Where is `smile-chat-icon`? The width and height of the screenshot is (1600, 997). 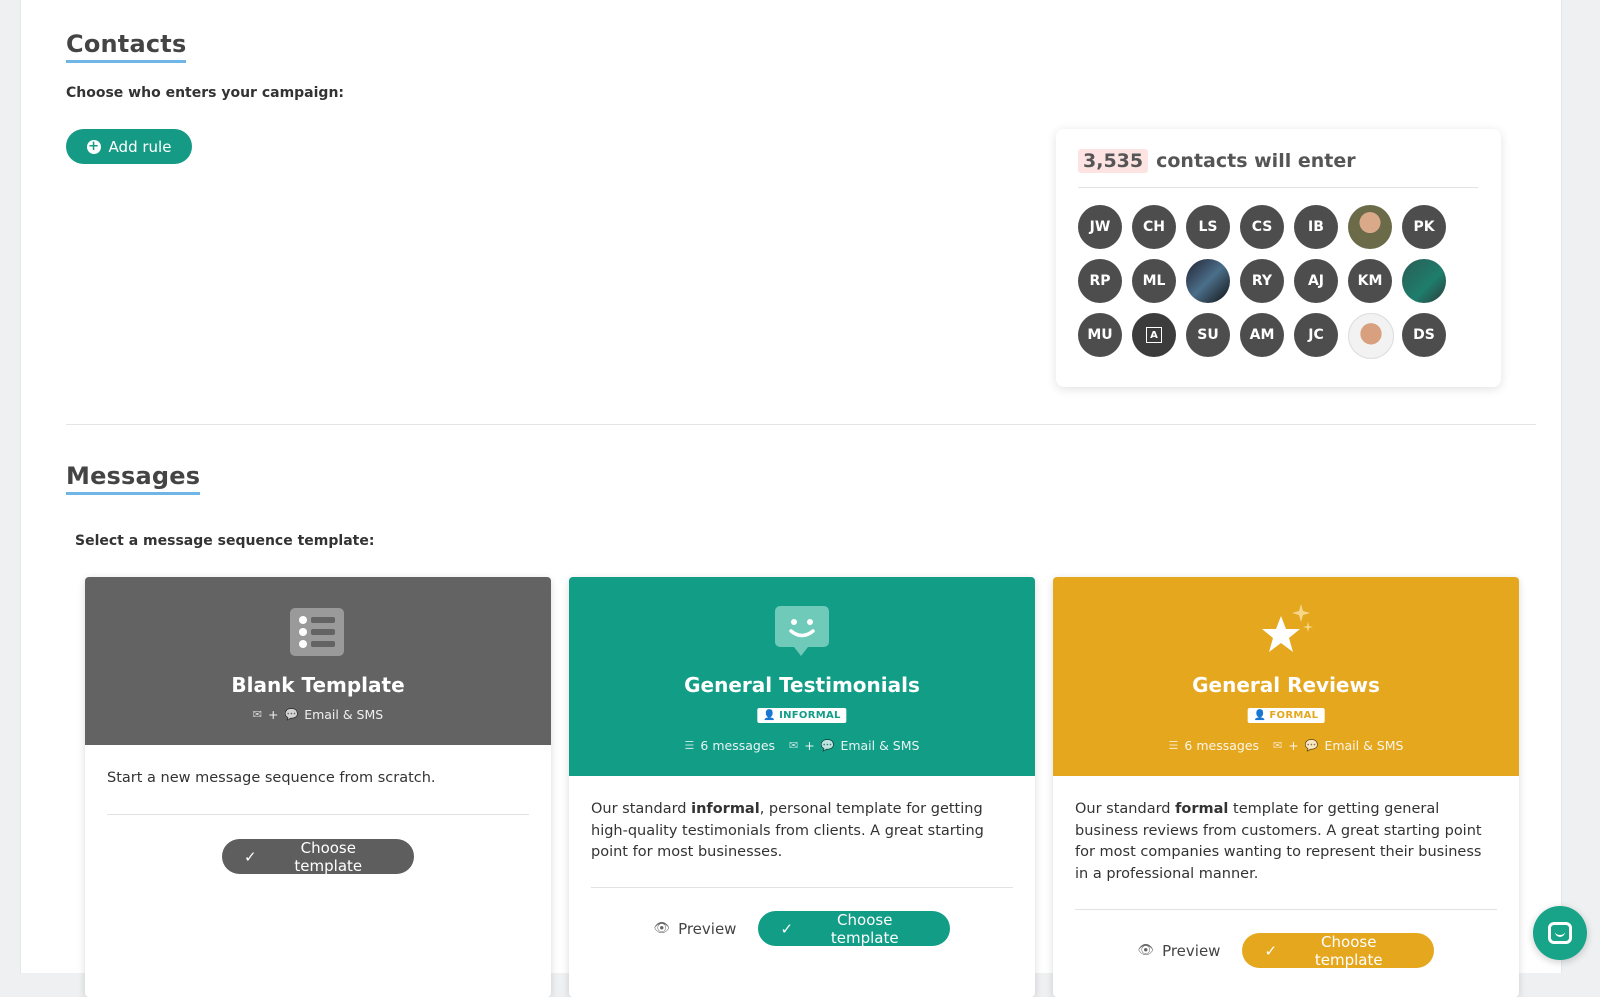
smile-chat-icon is located at coordinates (802, 631).